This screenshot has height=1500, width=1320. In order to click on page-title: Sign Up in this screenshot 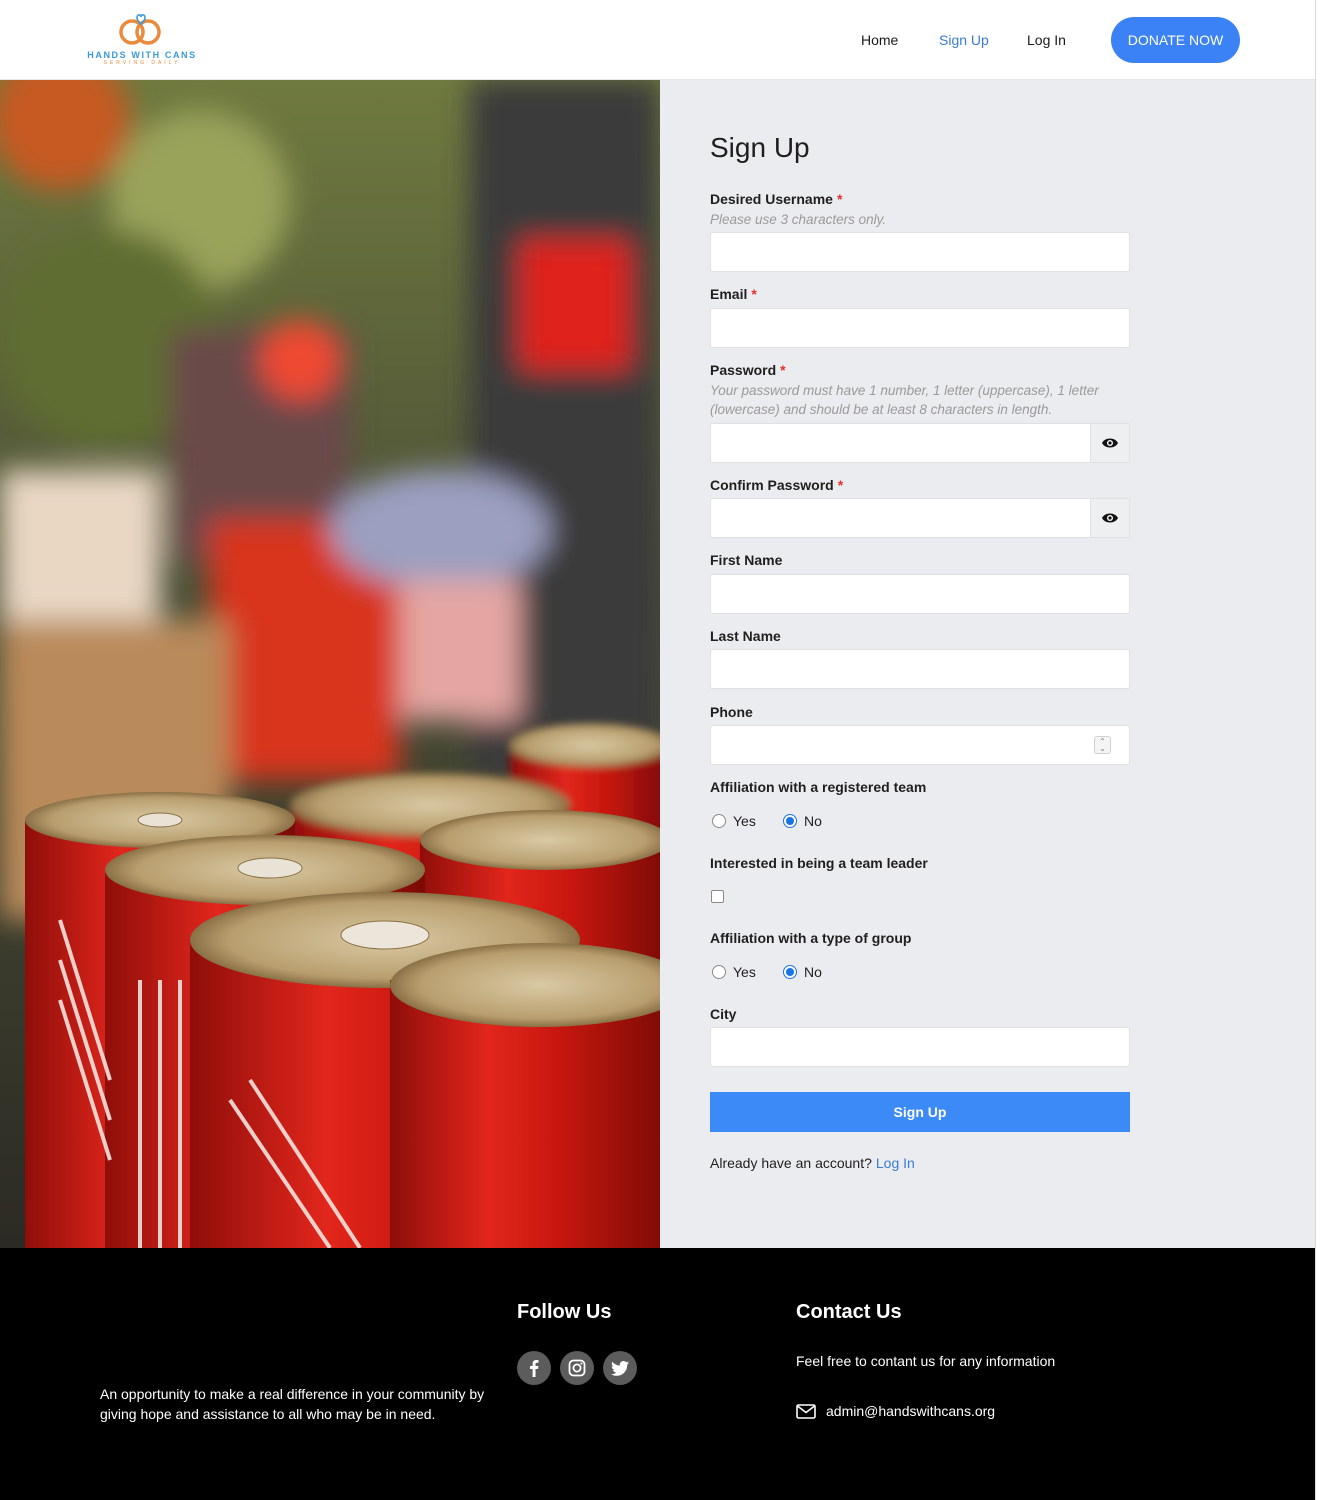, I will do `click(760, 147)`.